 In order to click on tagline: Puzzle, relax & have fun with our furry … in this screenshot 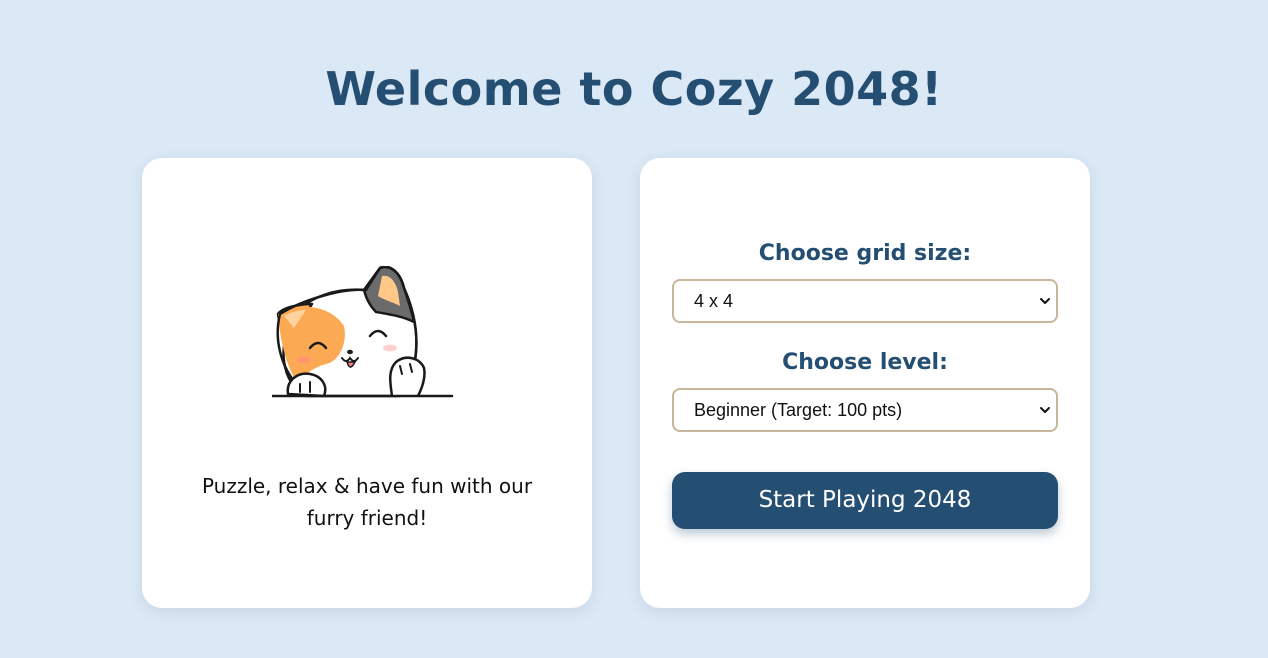, I will do `click(367, 502)`.